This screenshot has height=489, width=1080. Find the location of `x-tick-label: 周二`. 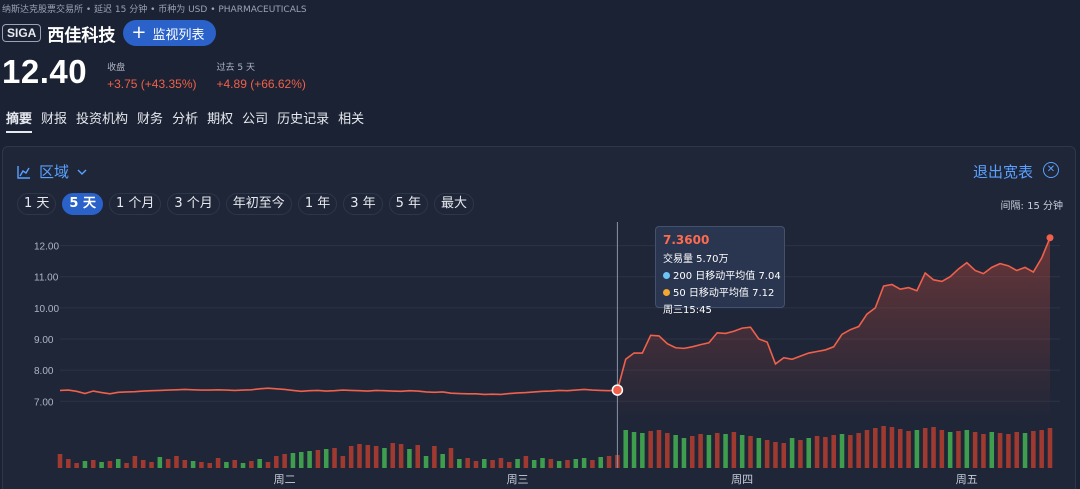

x-tick-label: 周二 is located at coordinates (285, 479).